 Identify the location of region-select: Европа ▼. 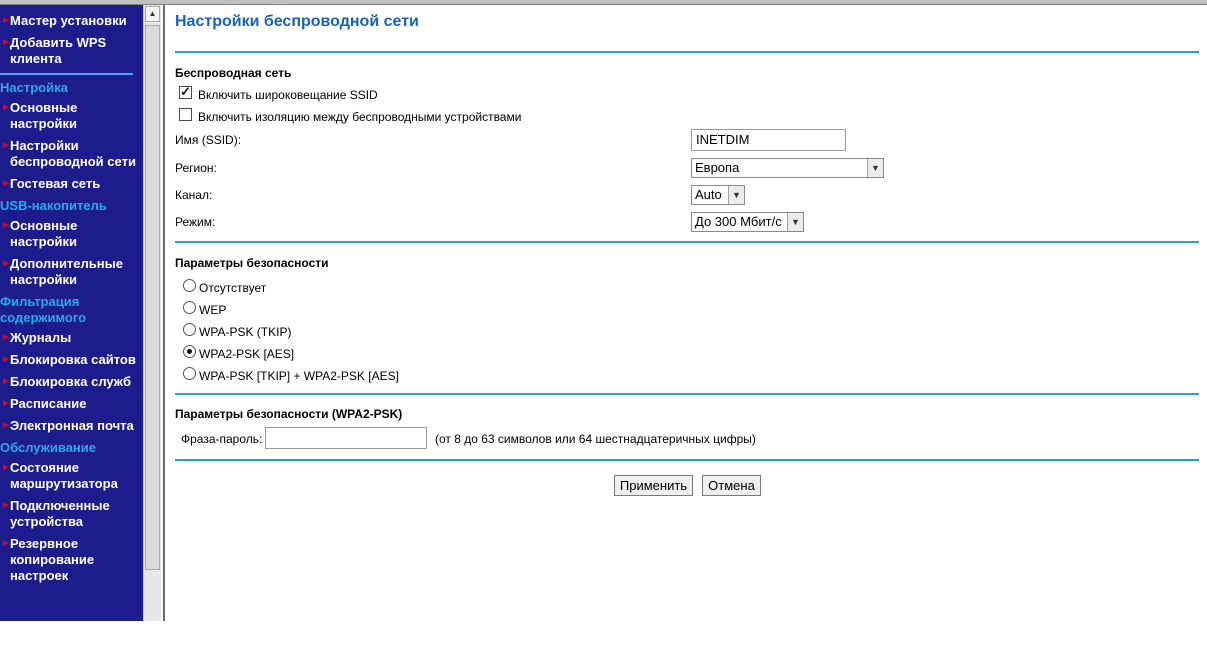
(787, 168).